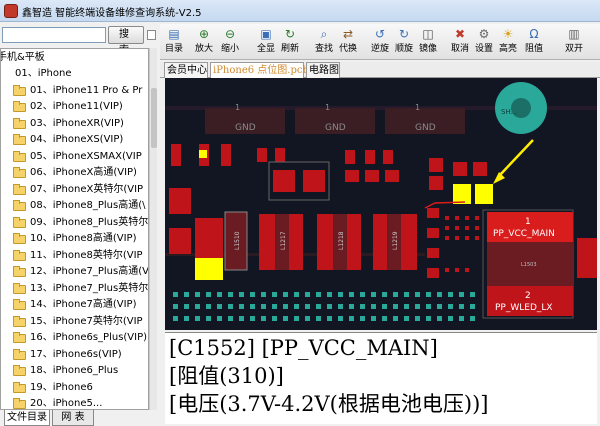 This screenshot has height=426, width=600. I want to click on doc-tab: 会员中心, so click(186, 70).